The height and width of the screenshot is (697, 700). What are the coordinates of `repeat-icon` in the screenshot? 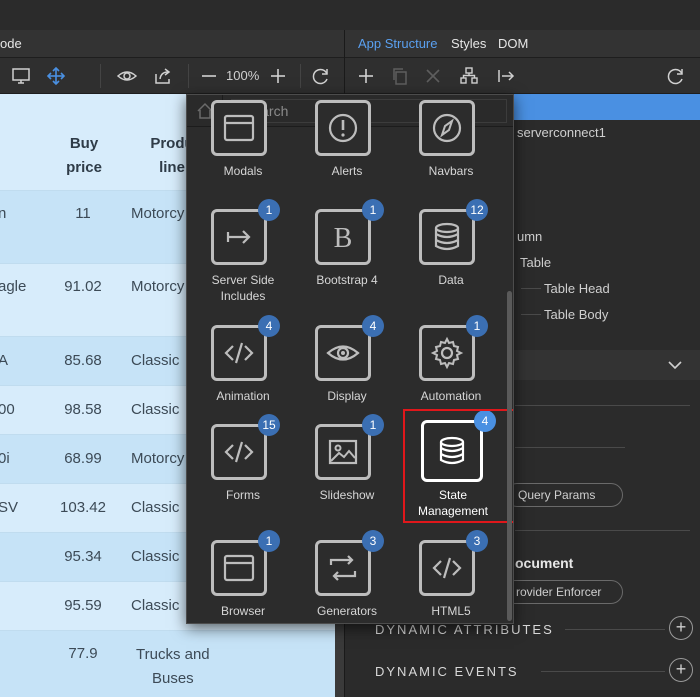 It's located at (343, 568).